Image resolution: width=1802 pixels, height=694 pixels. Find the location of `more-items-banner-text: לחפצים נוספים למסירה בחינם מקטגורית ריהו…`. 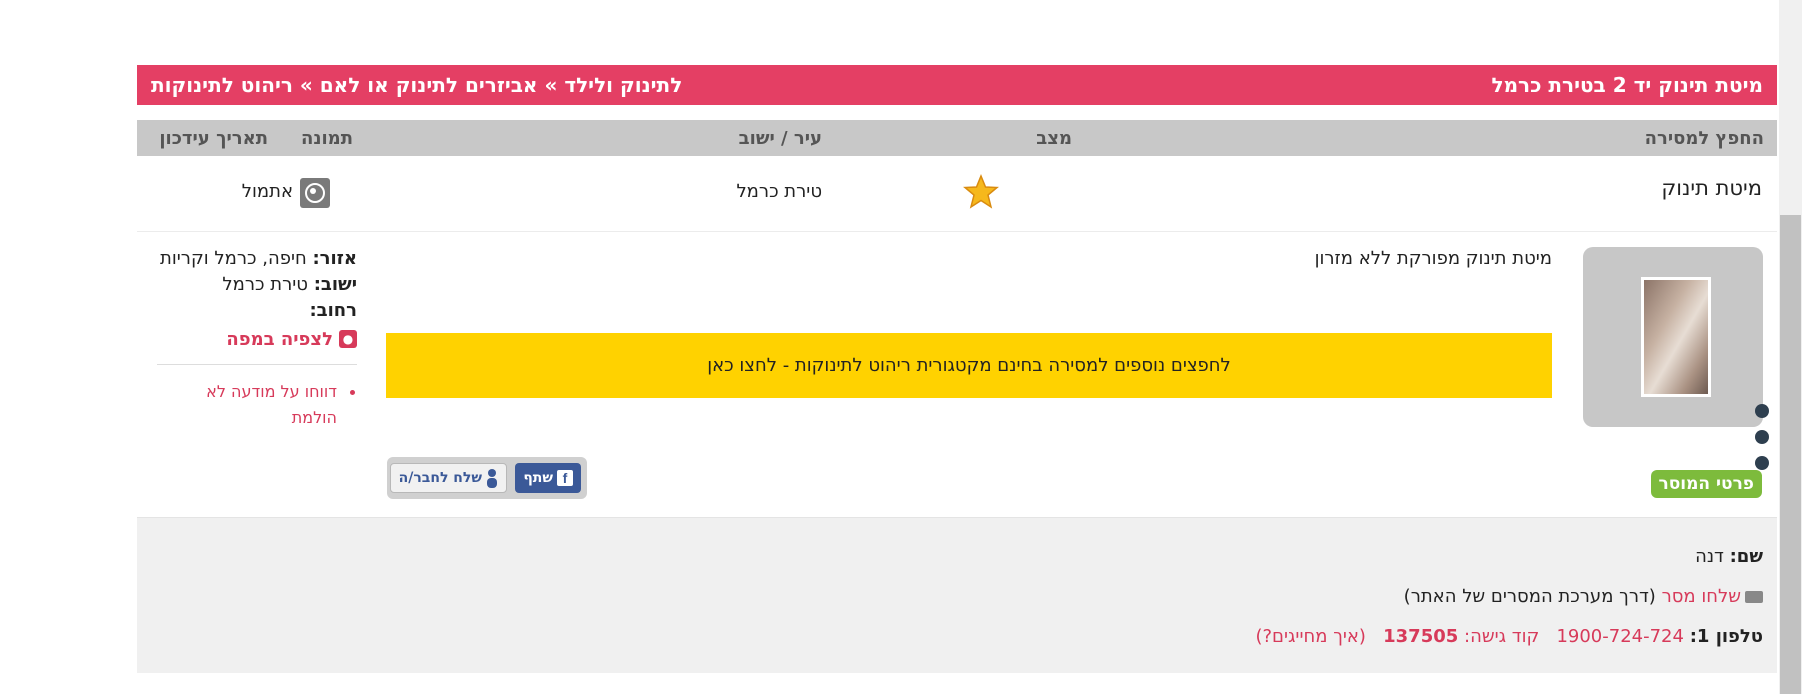

more-items-banner-text: לחפצים נוספים למסירה בחינם מקטגורית ריהו… is located at coordinates (969, 365).